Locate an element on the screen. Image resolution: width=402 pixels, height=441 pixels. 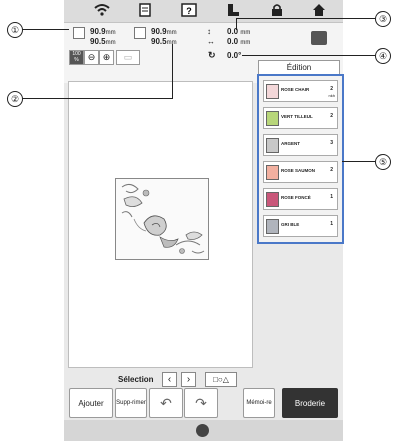
size-icon is located at coordinates (79, 33).